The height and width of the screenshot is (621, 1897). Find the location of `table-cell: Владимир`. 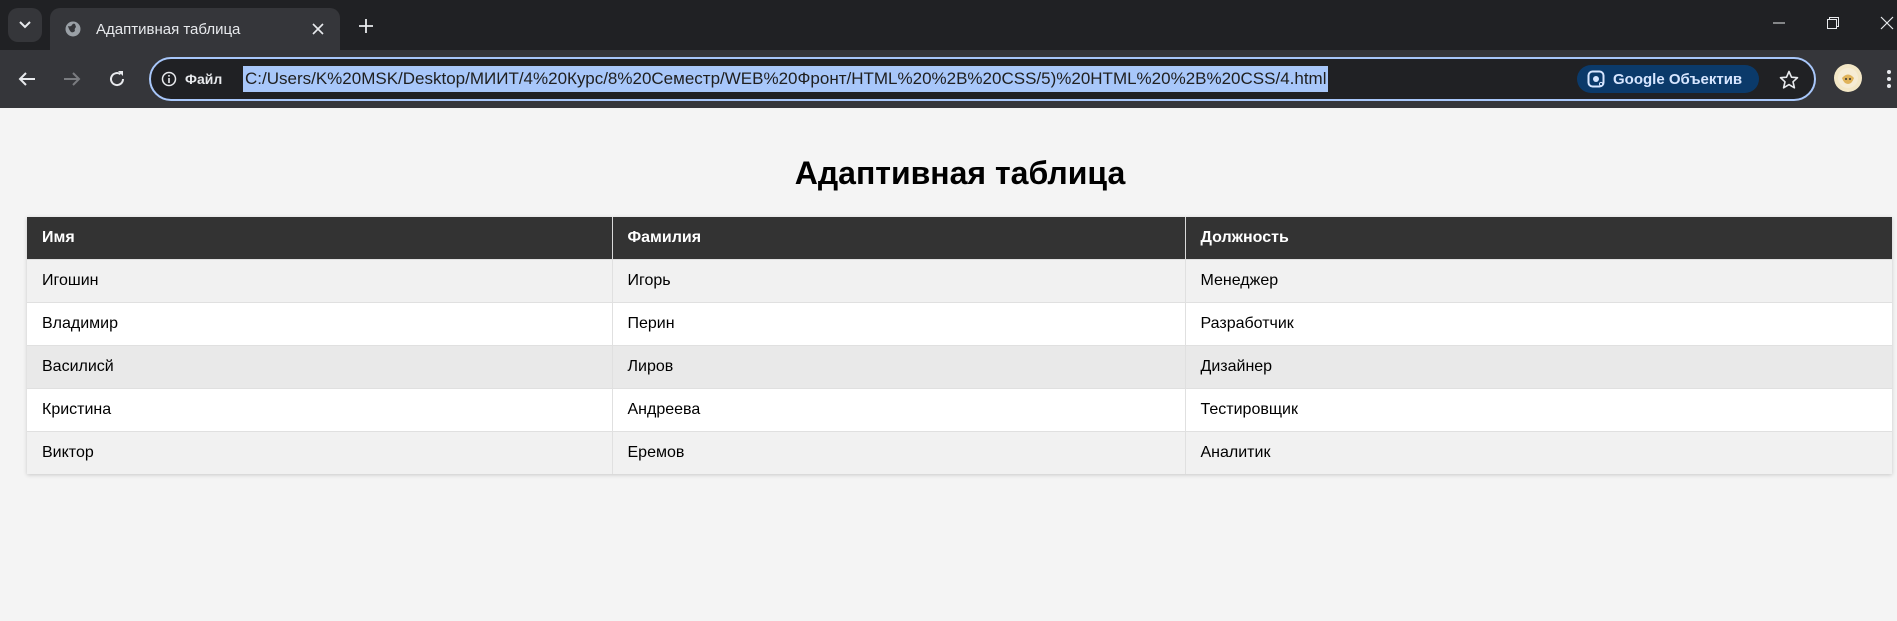

table-cell: Владимир is located at coordinates (320, 323).